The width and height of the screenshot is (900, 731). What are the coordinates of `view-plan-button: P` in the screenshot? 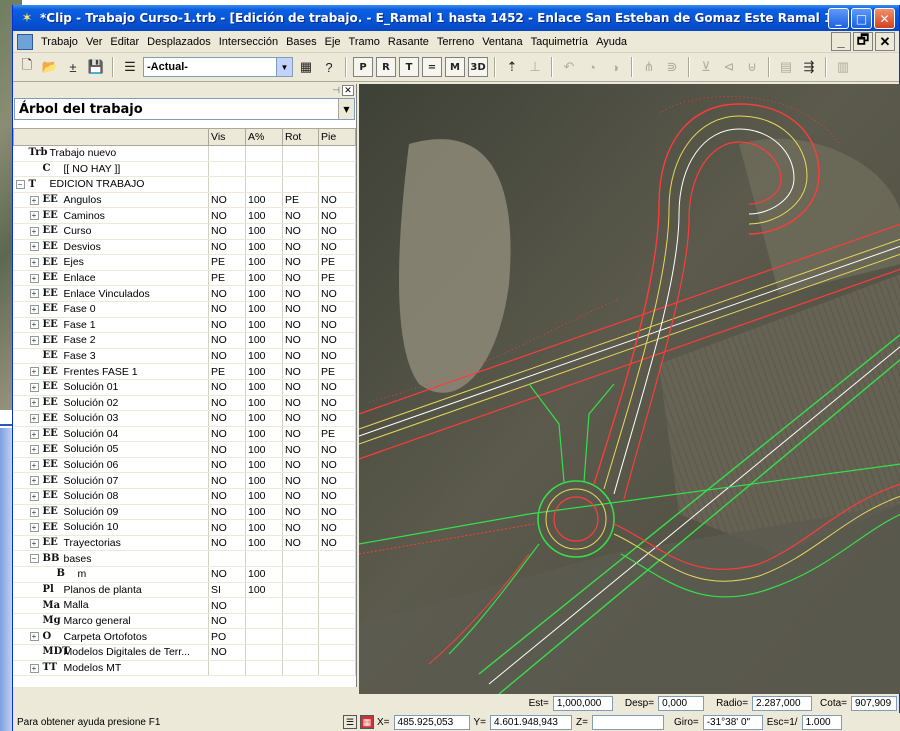 It's located at (363, 67).